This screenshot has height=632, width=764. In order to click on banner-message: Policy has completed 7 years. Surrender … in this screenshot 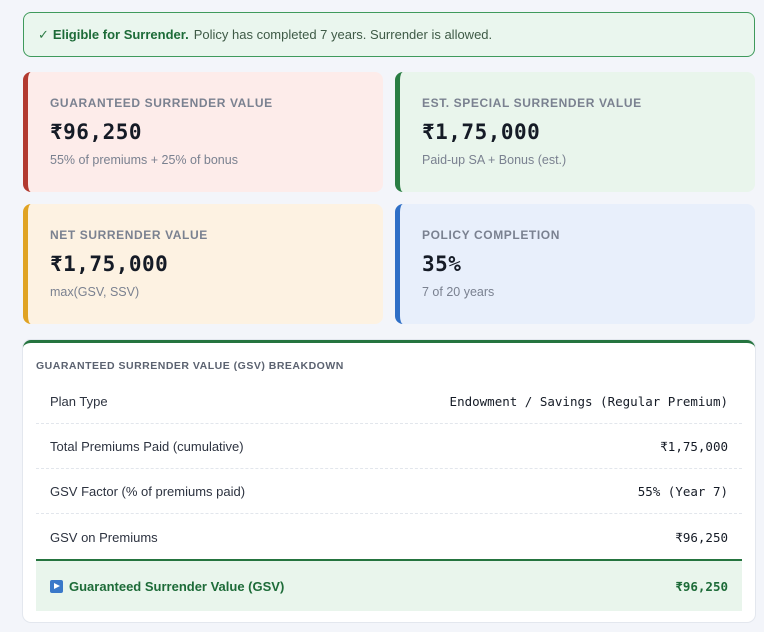, I will do `click(343, 34)`.